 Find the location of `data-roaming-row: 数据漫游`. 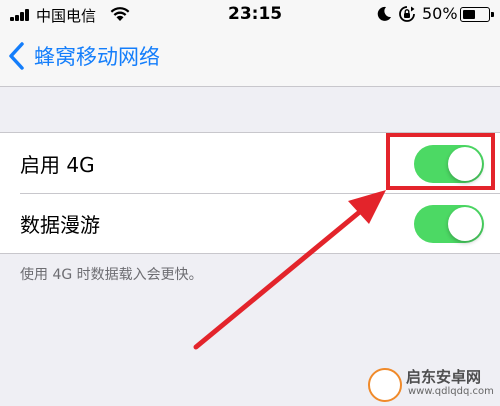

data-roaming-row: 数据漫游 is located at coordinates (250, 223).